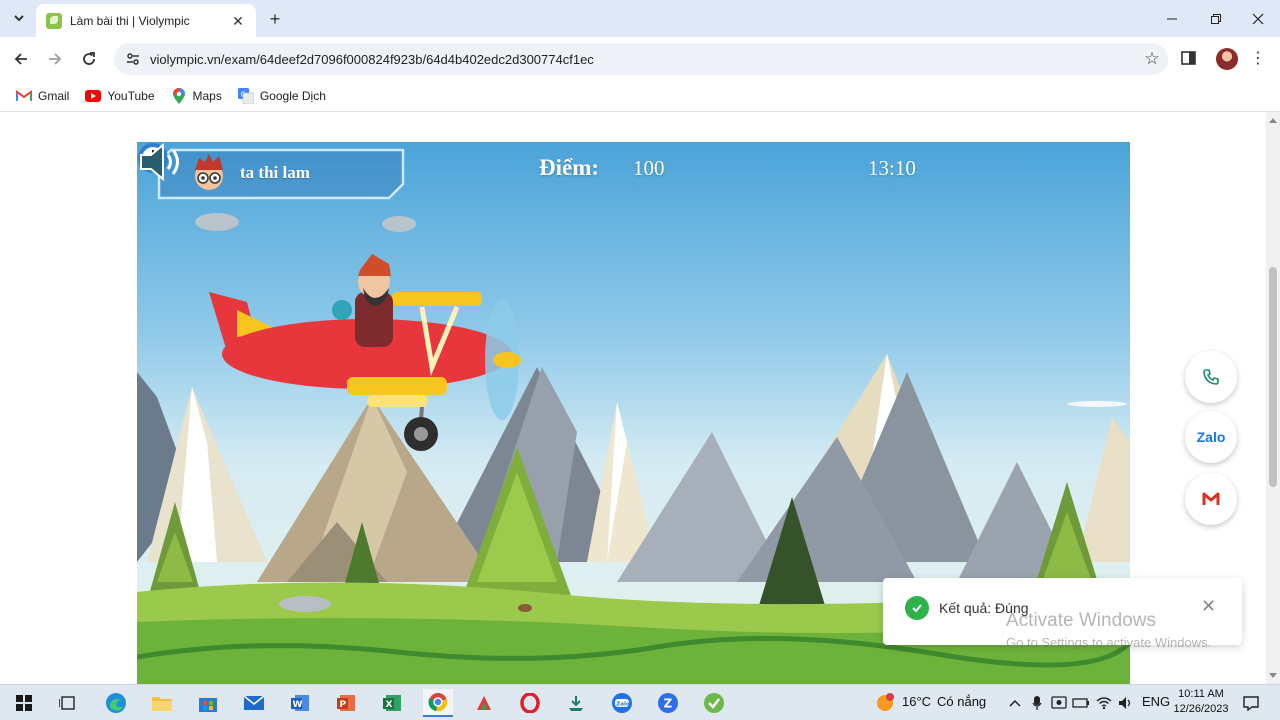 Image resolution: width=1280 pixels, height=720 pixels. I want to click on svg-text: Z, so click(668, 704).